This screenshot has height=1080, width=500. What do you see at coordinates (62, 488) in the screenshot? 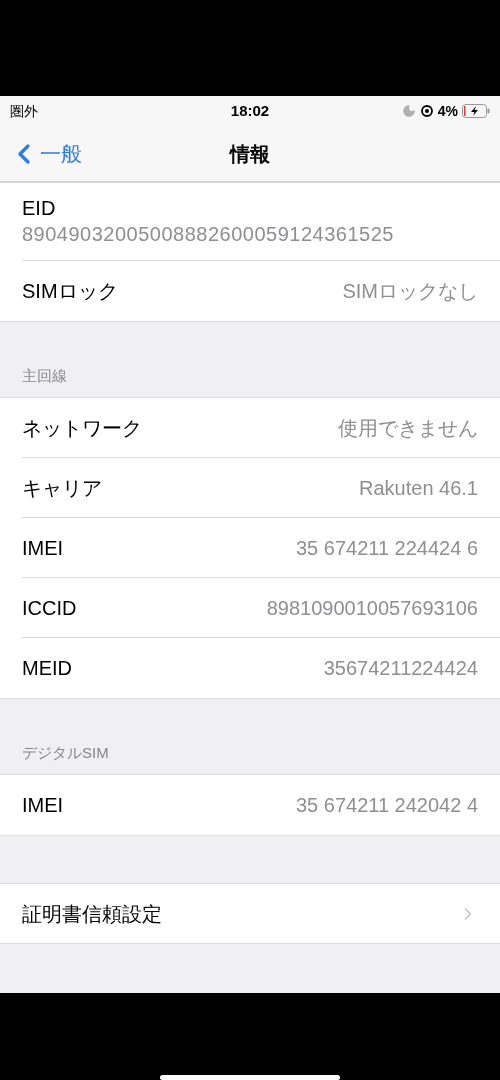
I see `row-label: キャリア` at bounding box center [62, 488].